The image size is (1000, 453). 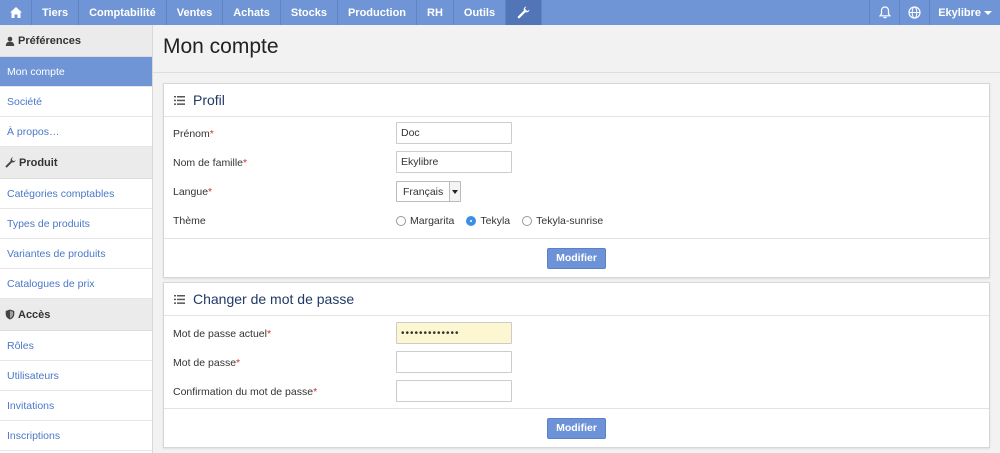 I want to click on nav-stocks: Stocks, so click(x=309, y=12).